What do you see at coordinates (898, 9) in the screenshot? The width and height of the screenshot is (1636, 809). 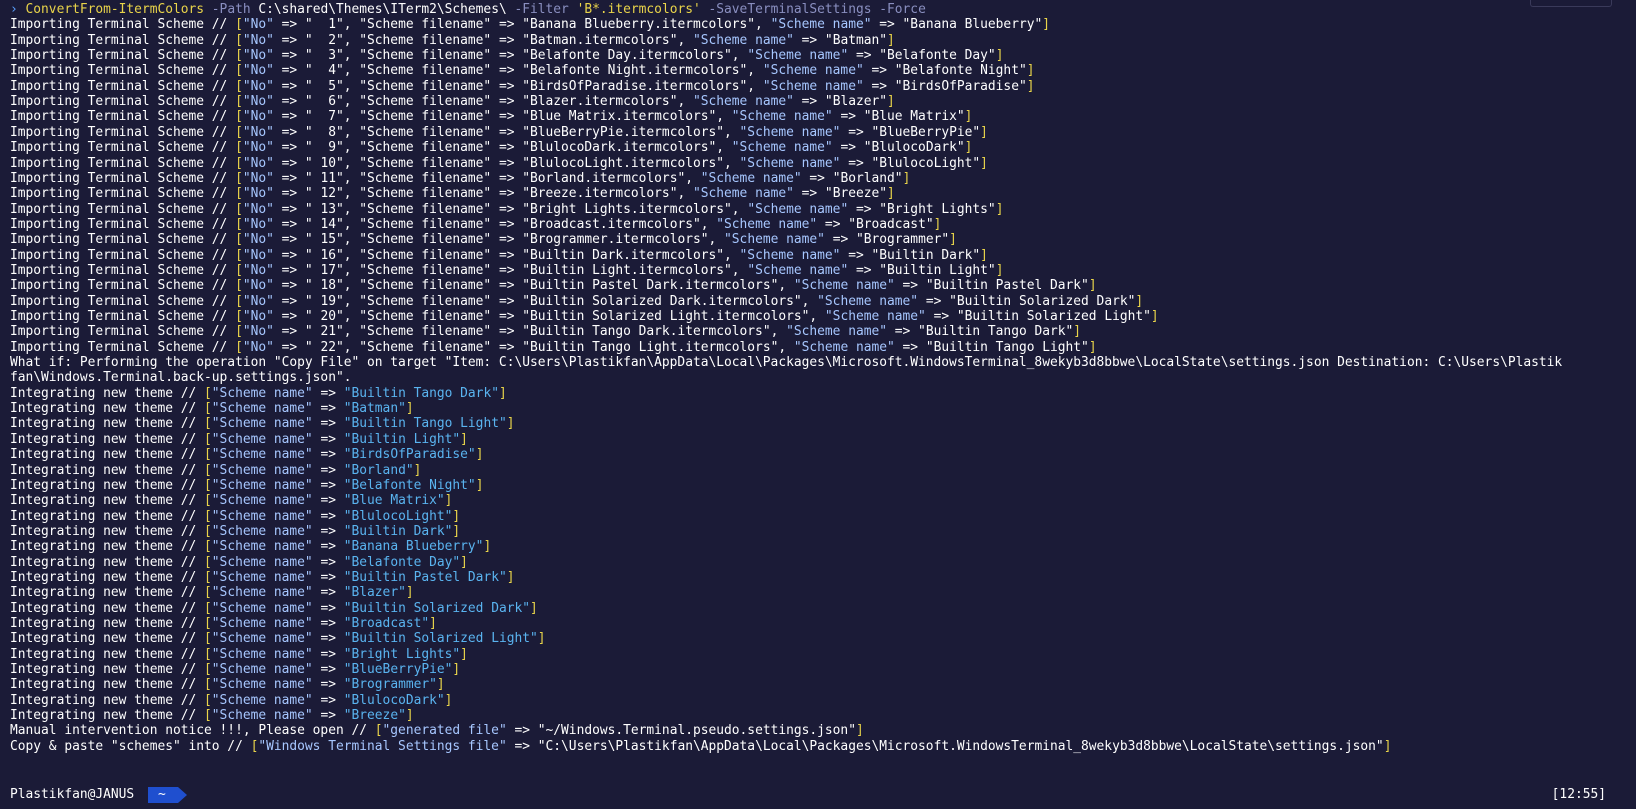 I see `output-segment: -Force` at bounding box center [898, 9].